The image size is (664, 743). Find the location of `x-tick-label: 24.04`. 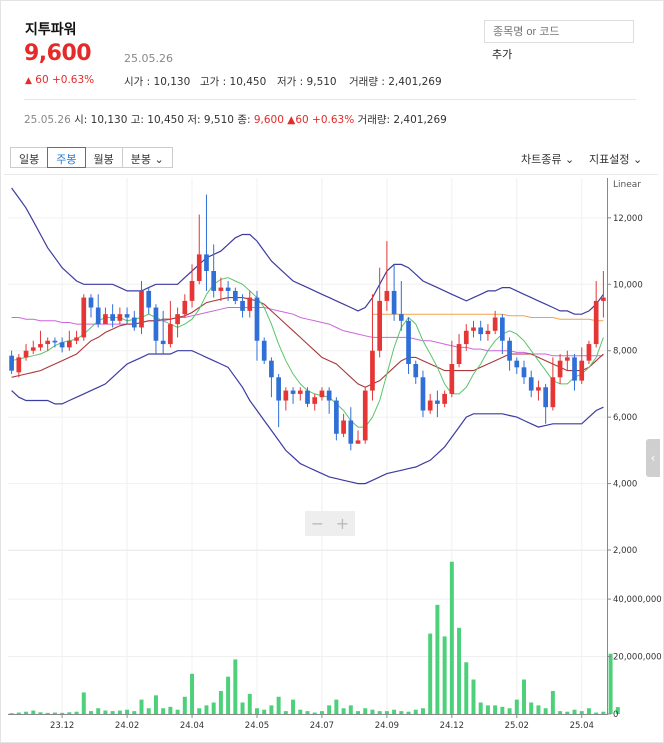

x-tick-label: 24.04 is located at coordinates (192, 726).